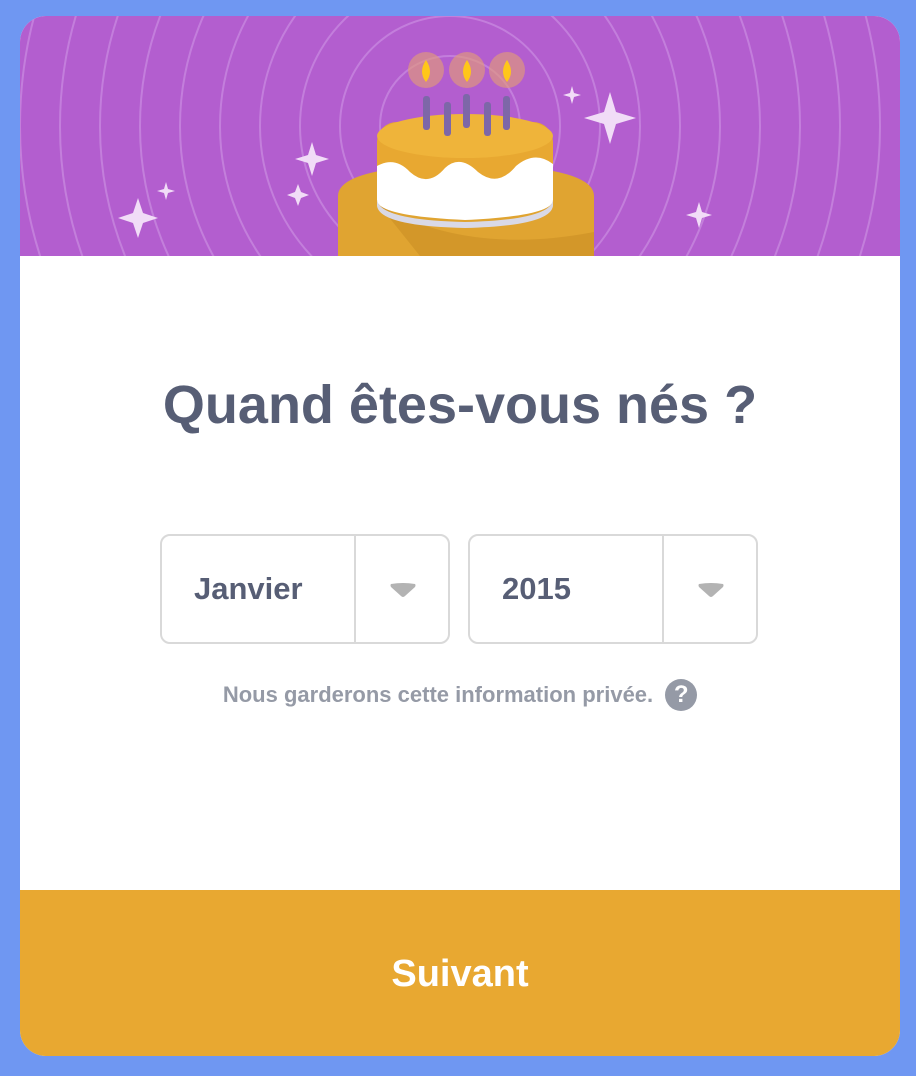  I want to click on month-dropdown-toggle, so click(403, 589).